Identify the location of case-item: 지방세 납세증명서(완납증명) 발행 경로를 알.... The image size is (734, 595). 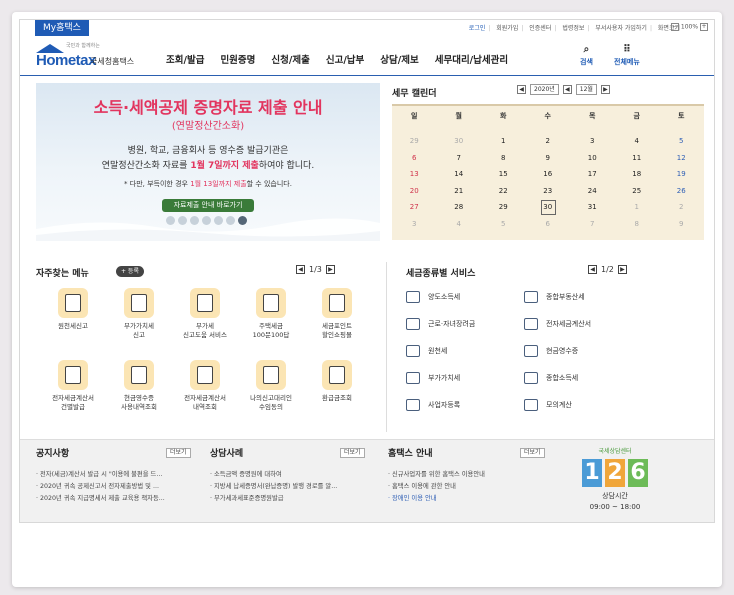
(290, 487).